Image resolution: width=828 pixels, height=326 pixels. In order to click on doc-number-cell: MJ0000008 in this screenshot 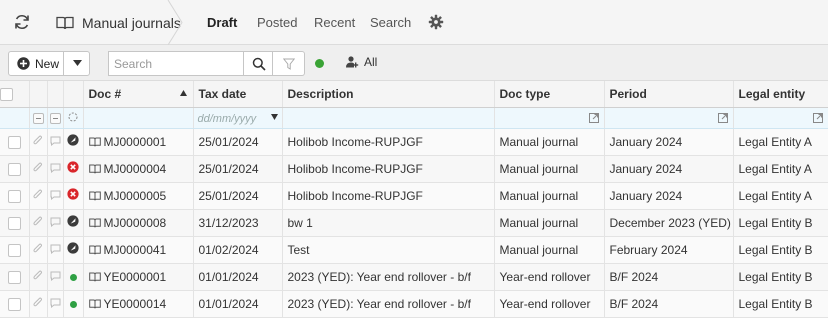, I will do `click(138, 223)`.